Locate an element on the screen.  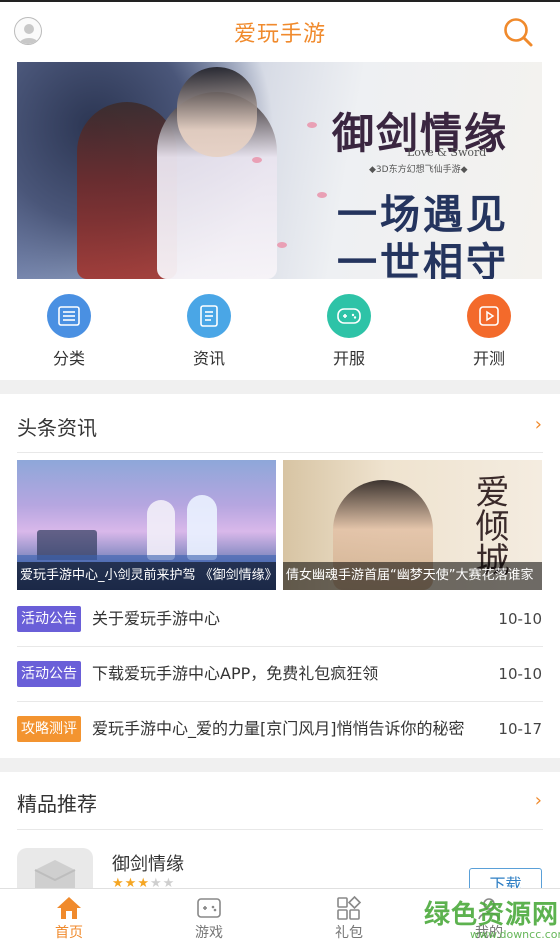
tab-label: 首页 is located at coordinates (69, 933).